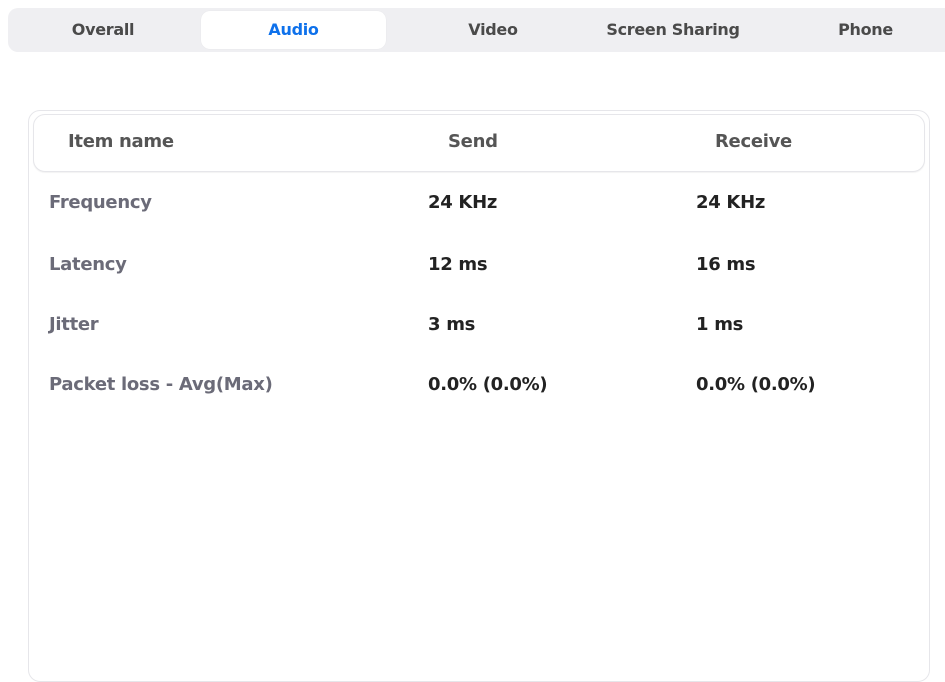  I want to click on header-send: Send, so click(473, 141).